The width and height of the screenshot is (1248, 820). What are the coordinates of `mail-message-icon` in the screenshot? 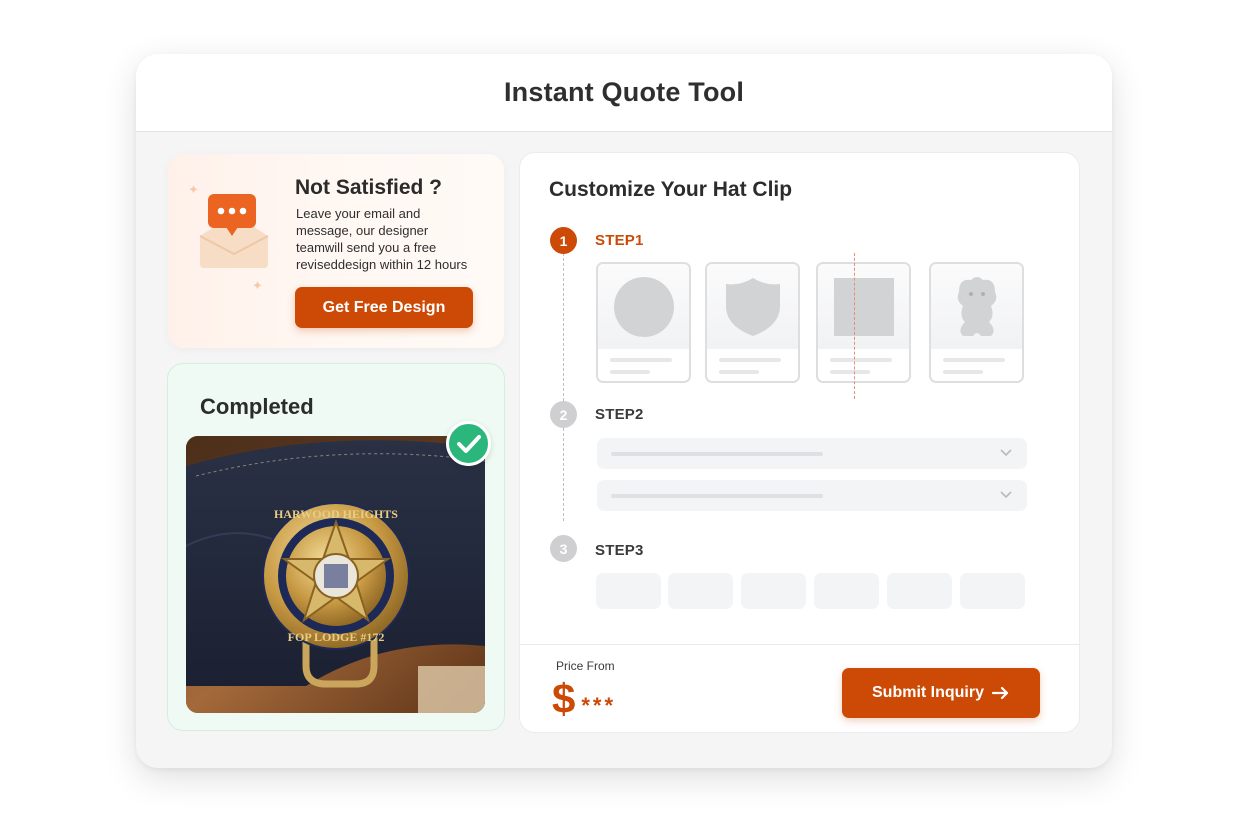 It's located at (234, 231).